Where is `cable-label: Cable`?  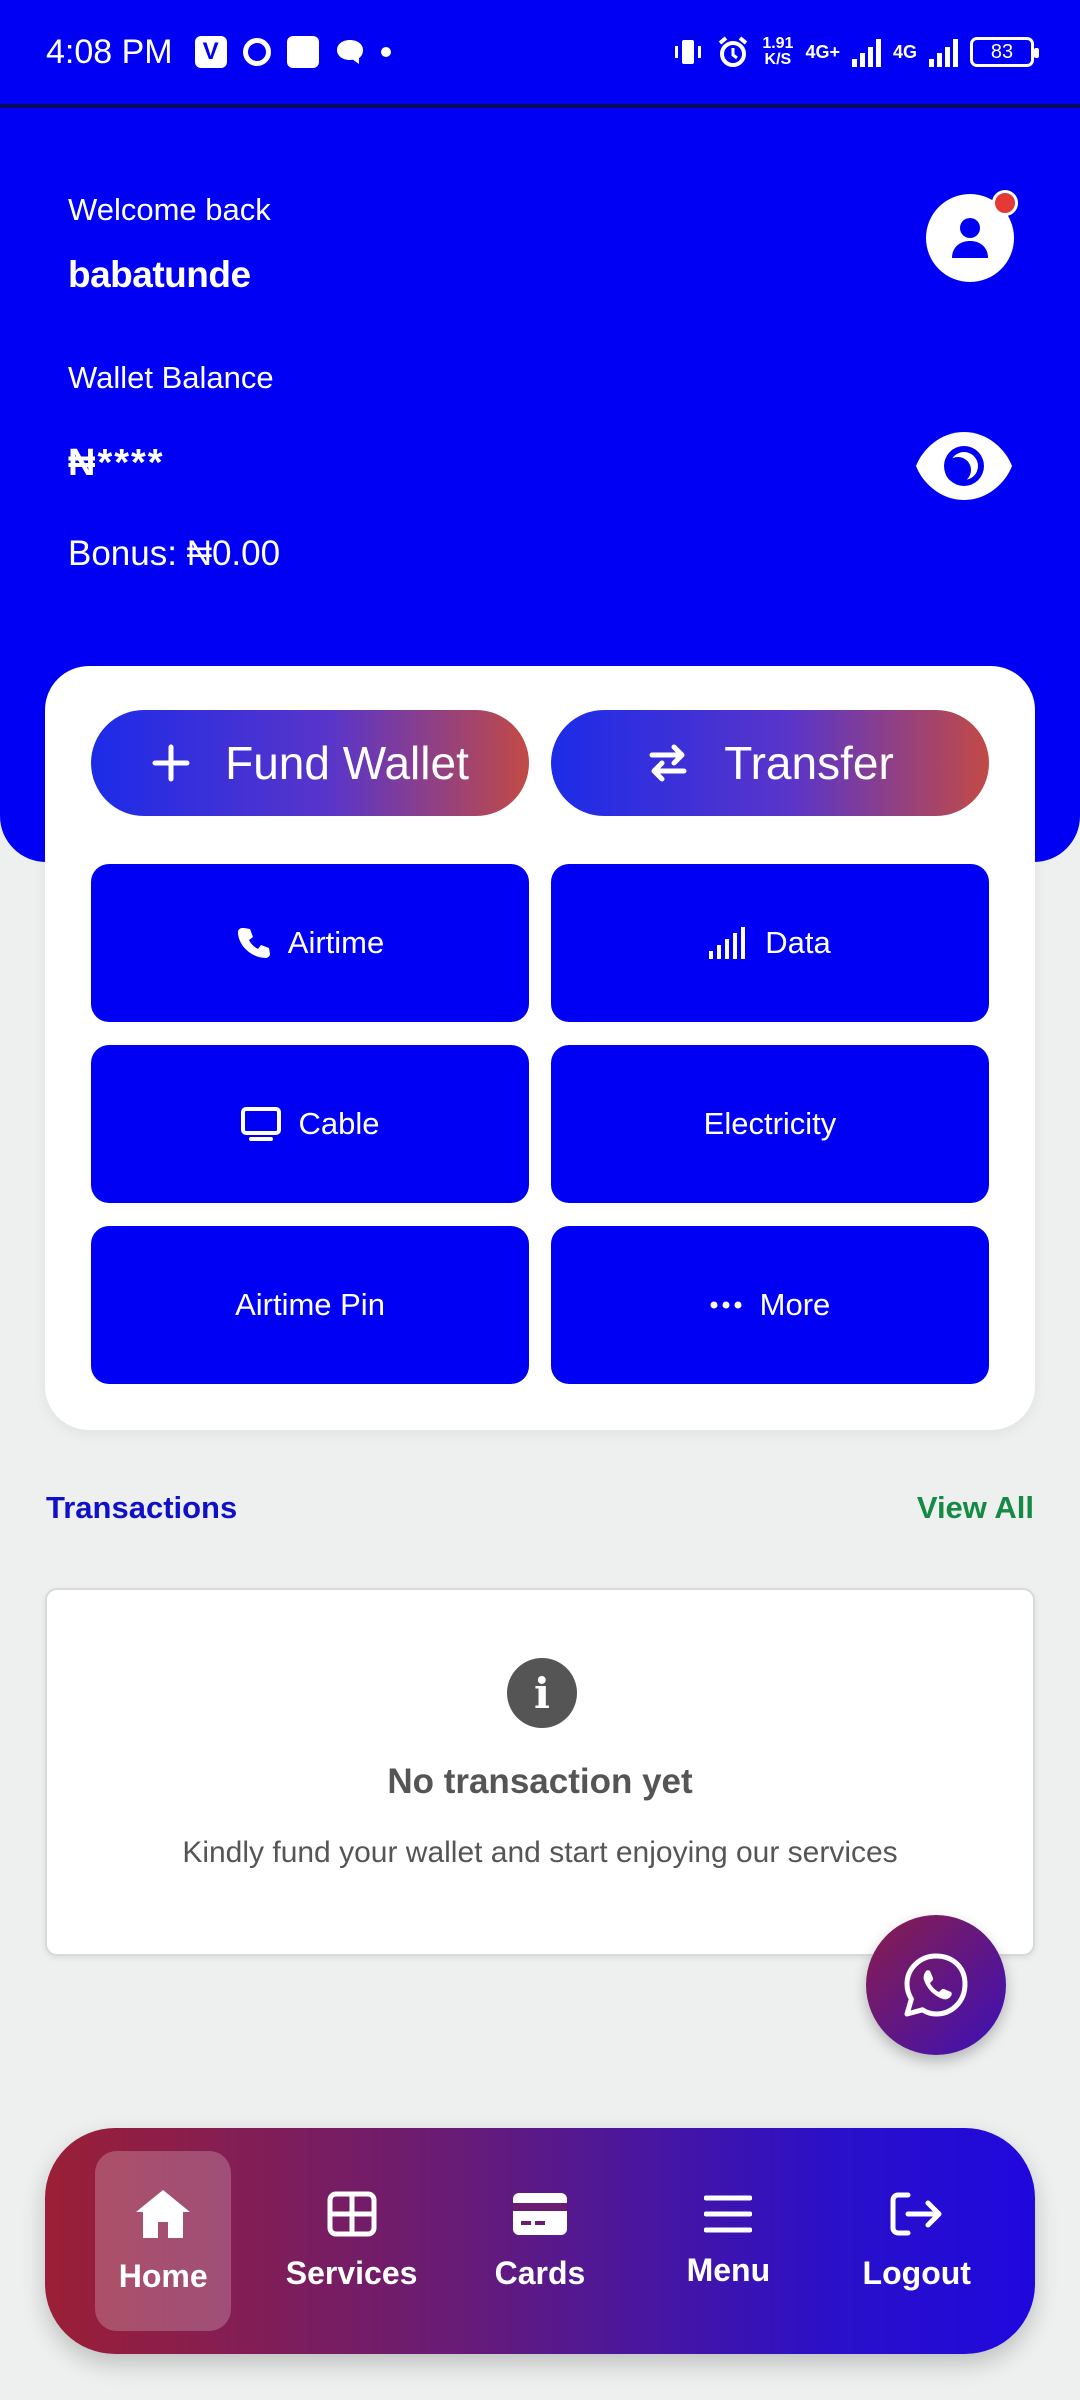 cable-label: Cable is located at coordinates (339, 1123).